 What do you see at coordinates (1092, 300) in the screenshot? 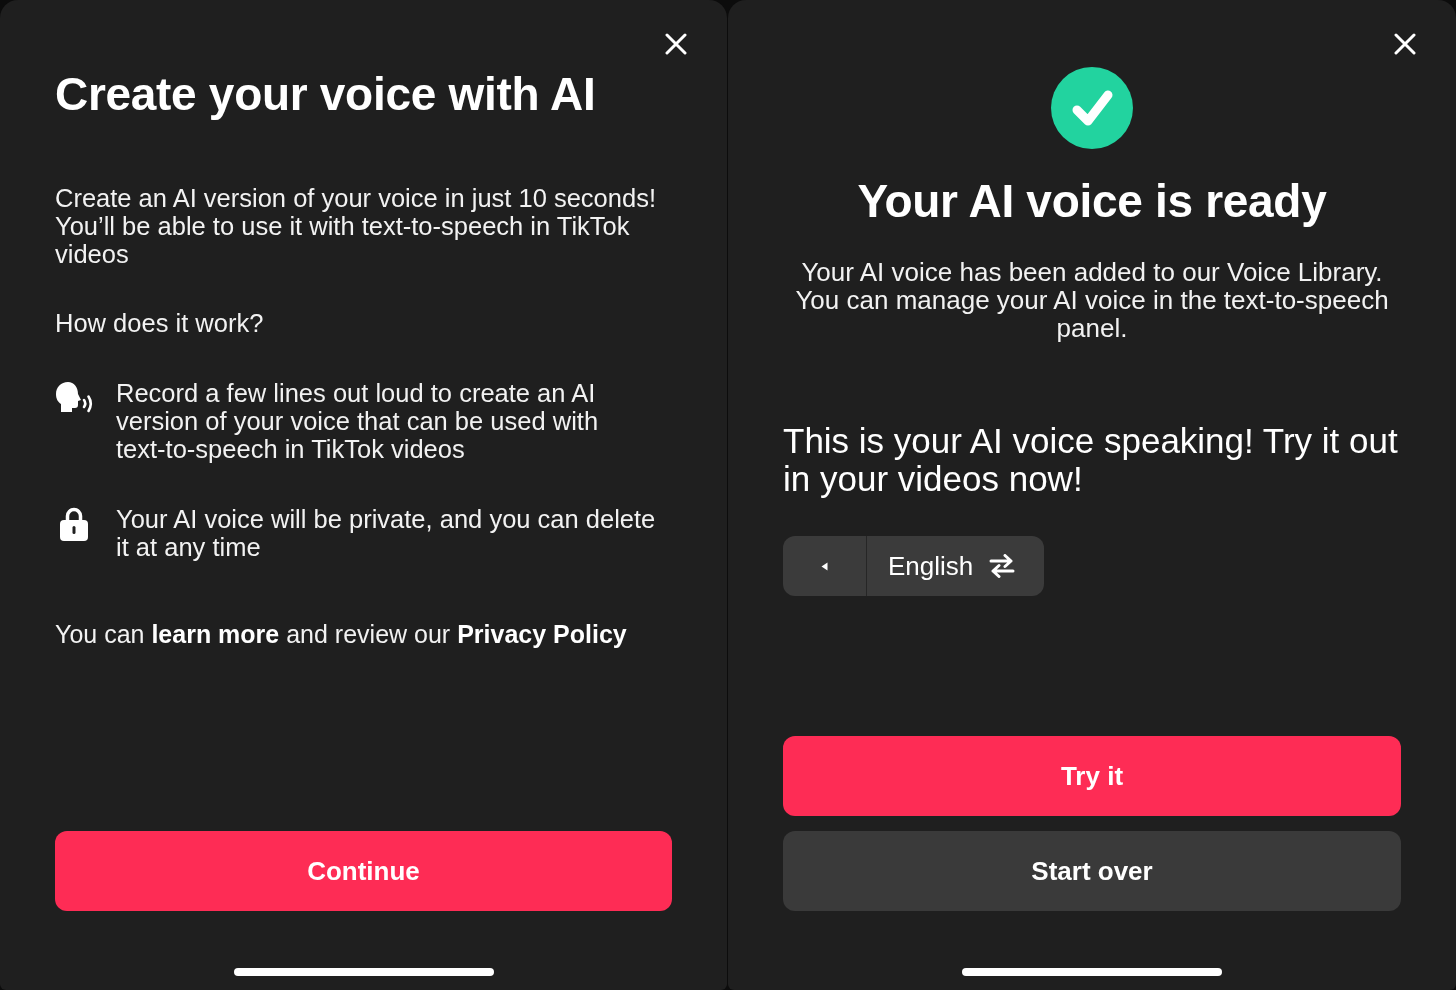
I see `description: Your AI voice has been added to our Voice Library. You can manage your AI voice in the text-to-speech panel.` at bounding box center [1092, 300].